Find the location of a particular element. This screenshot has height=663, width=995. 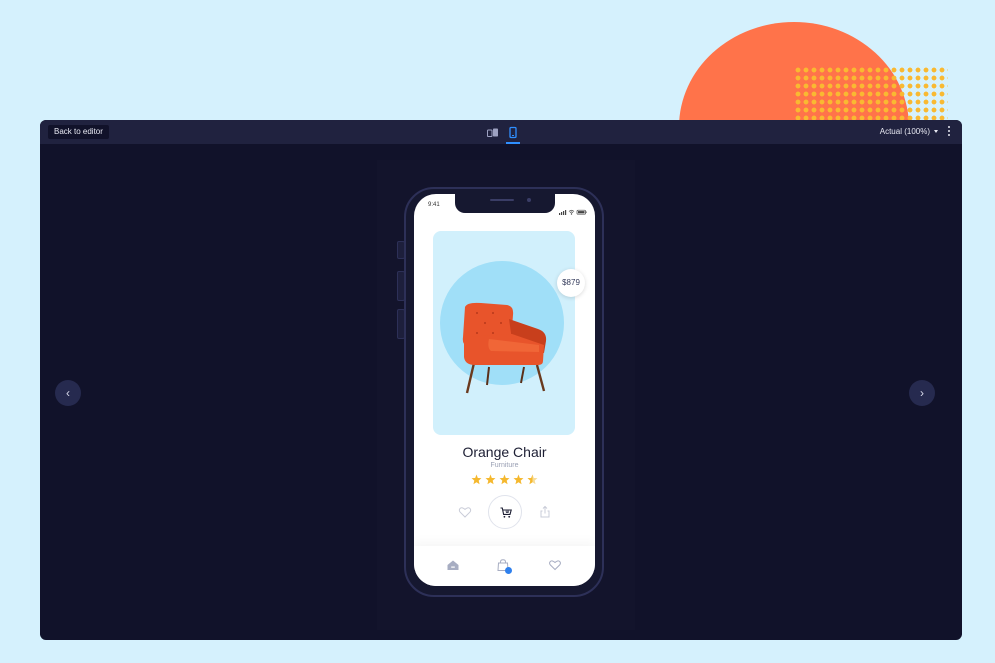

bottom-tab-bar is located at coordinates (504, 566).